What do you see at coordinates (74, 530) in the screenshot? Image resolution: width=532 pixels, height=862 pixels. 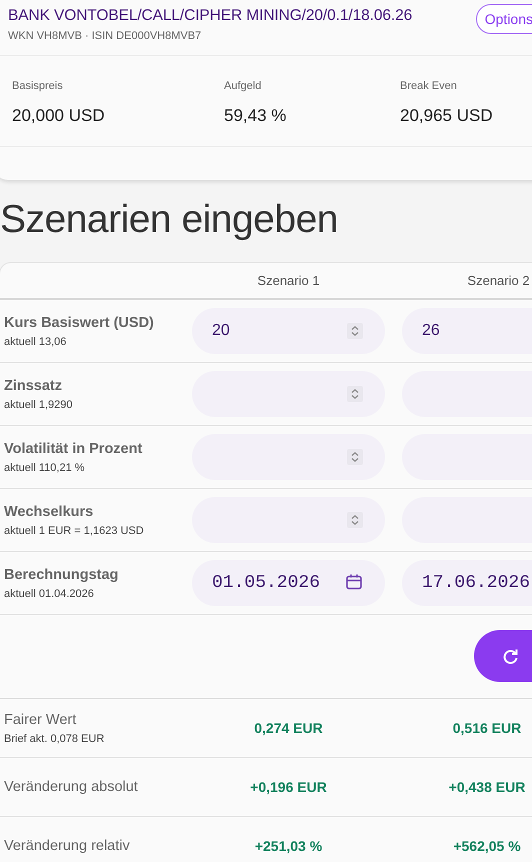 I see `current-value: aktuell 1 EUR = 1,1623 USD` at bounding box center [74, 530].